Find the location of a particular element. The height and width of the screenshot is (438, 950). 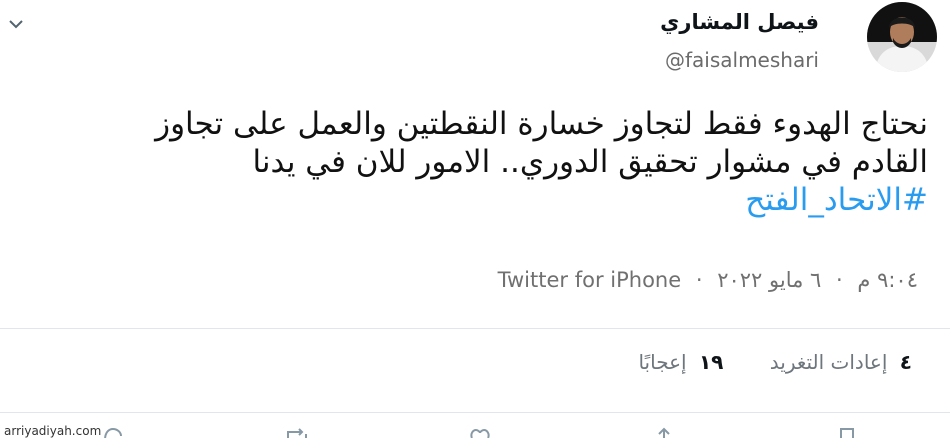

tweet-time: ٩:٠٤ م is located at coordinates (887, 280).